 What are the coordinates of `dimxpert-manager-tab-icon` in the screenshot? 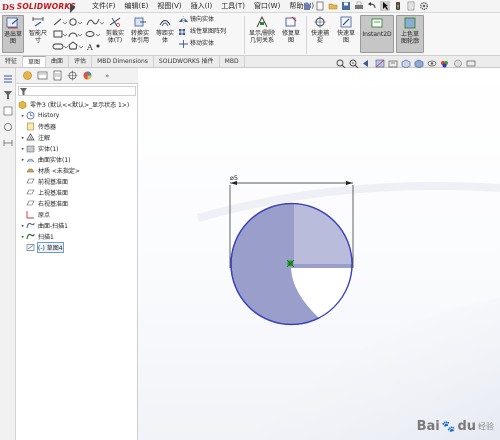 It's located at (72, 75).